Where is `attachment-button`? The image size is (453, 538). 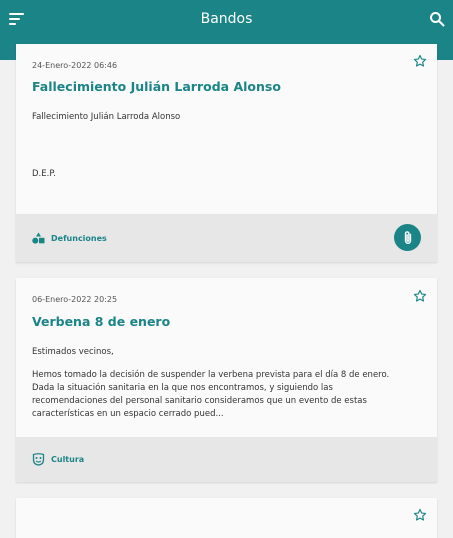 attachment-button is located at coordinates (407, 237).